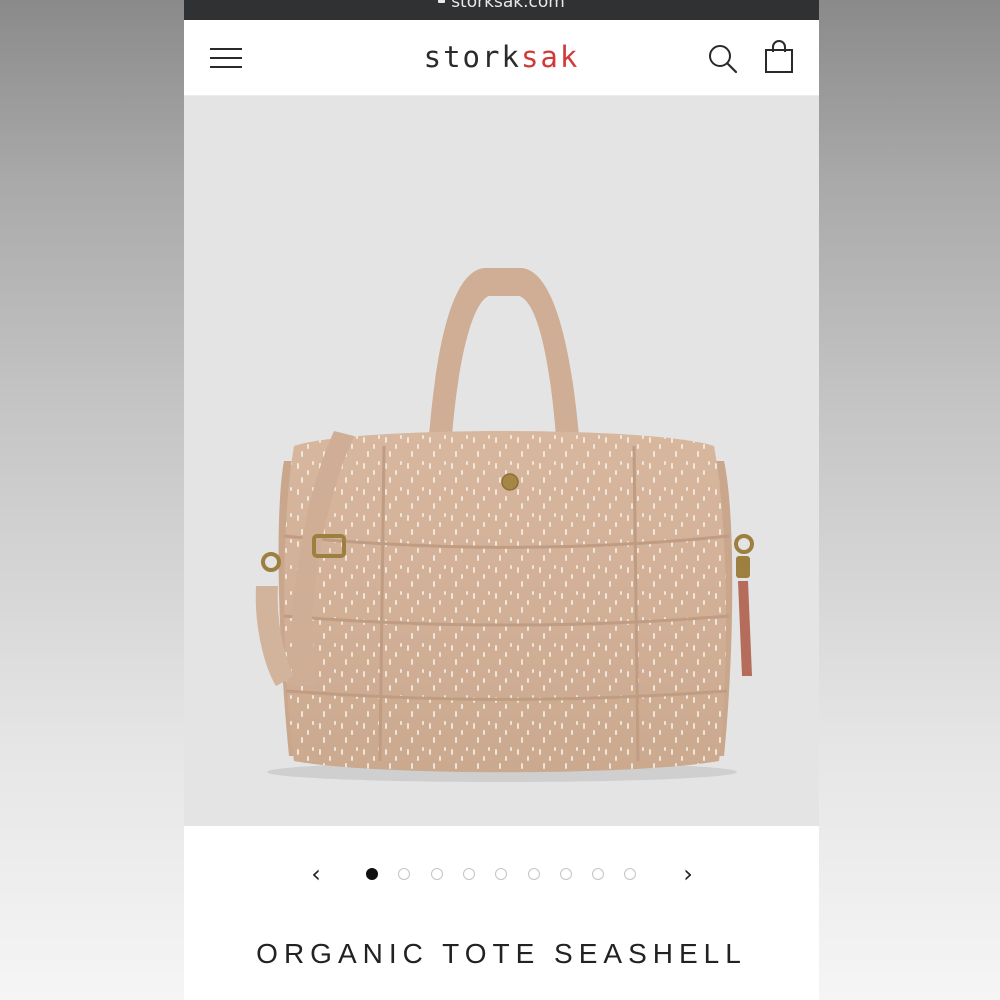 The height and width of the screenshot is (1000, 1000). Describe the element at coordinates (472, 57) in the screenshot. I see `logo-main: stork` at that location.